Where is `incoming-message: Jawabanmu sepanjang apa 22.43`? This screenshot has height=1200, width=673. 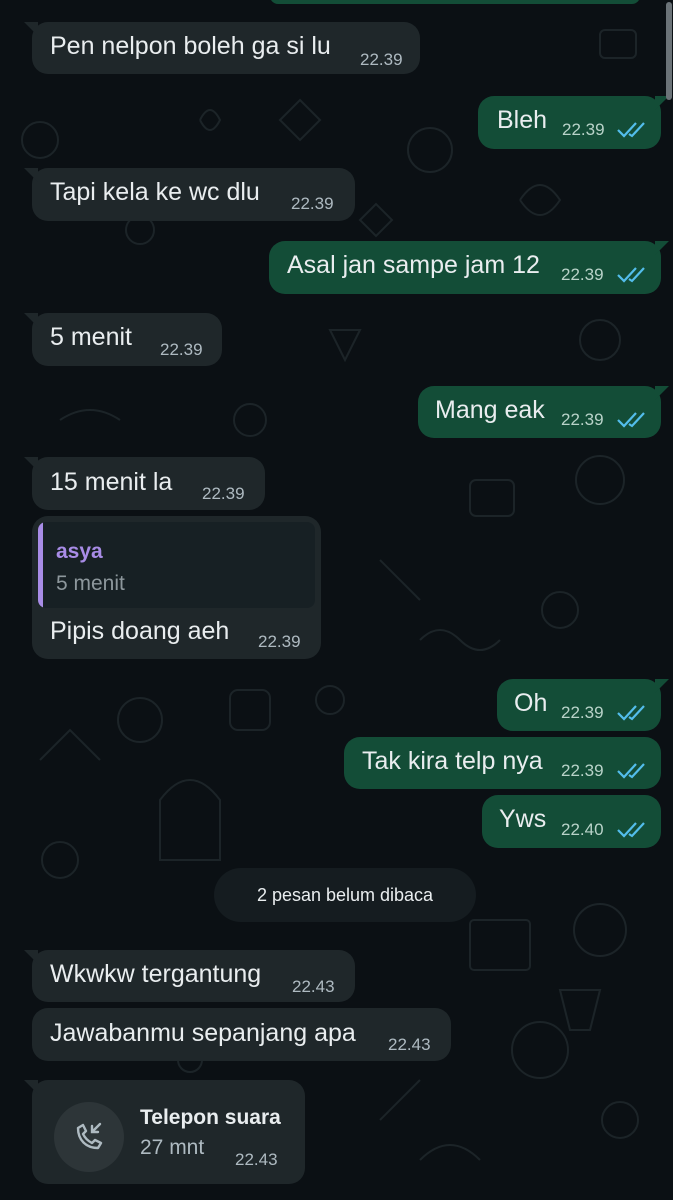
incoming-message: Jawabanmu sepanjang apa 22.43 is located at coordinates (241, 1034).